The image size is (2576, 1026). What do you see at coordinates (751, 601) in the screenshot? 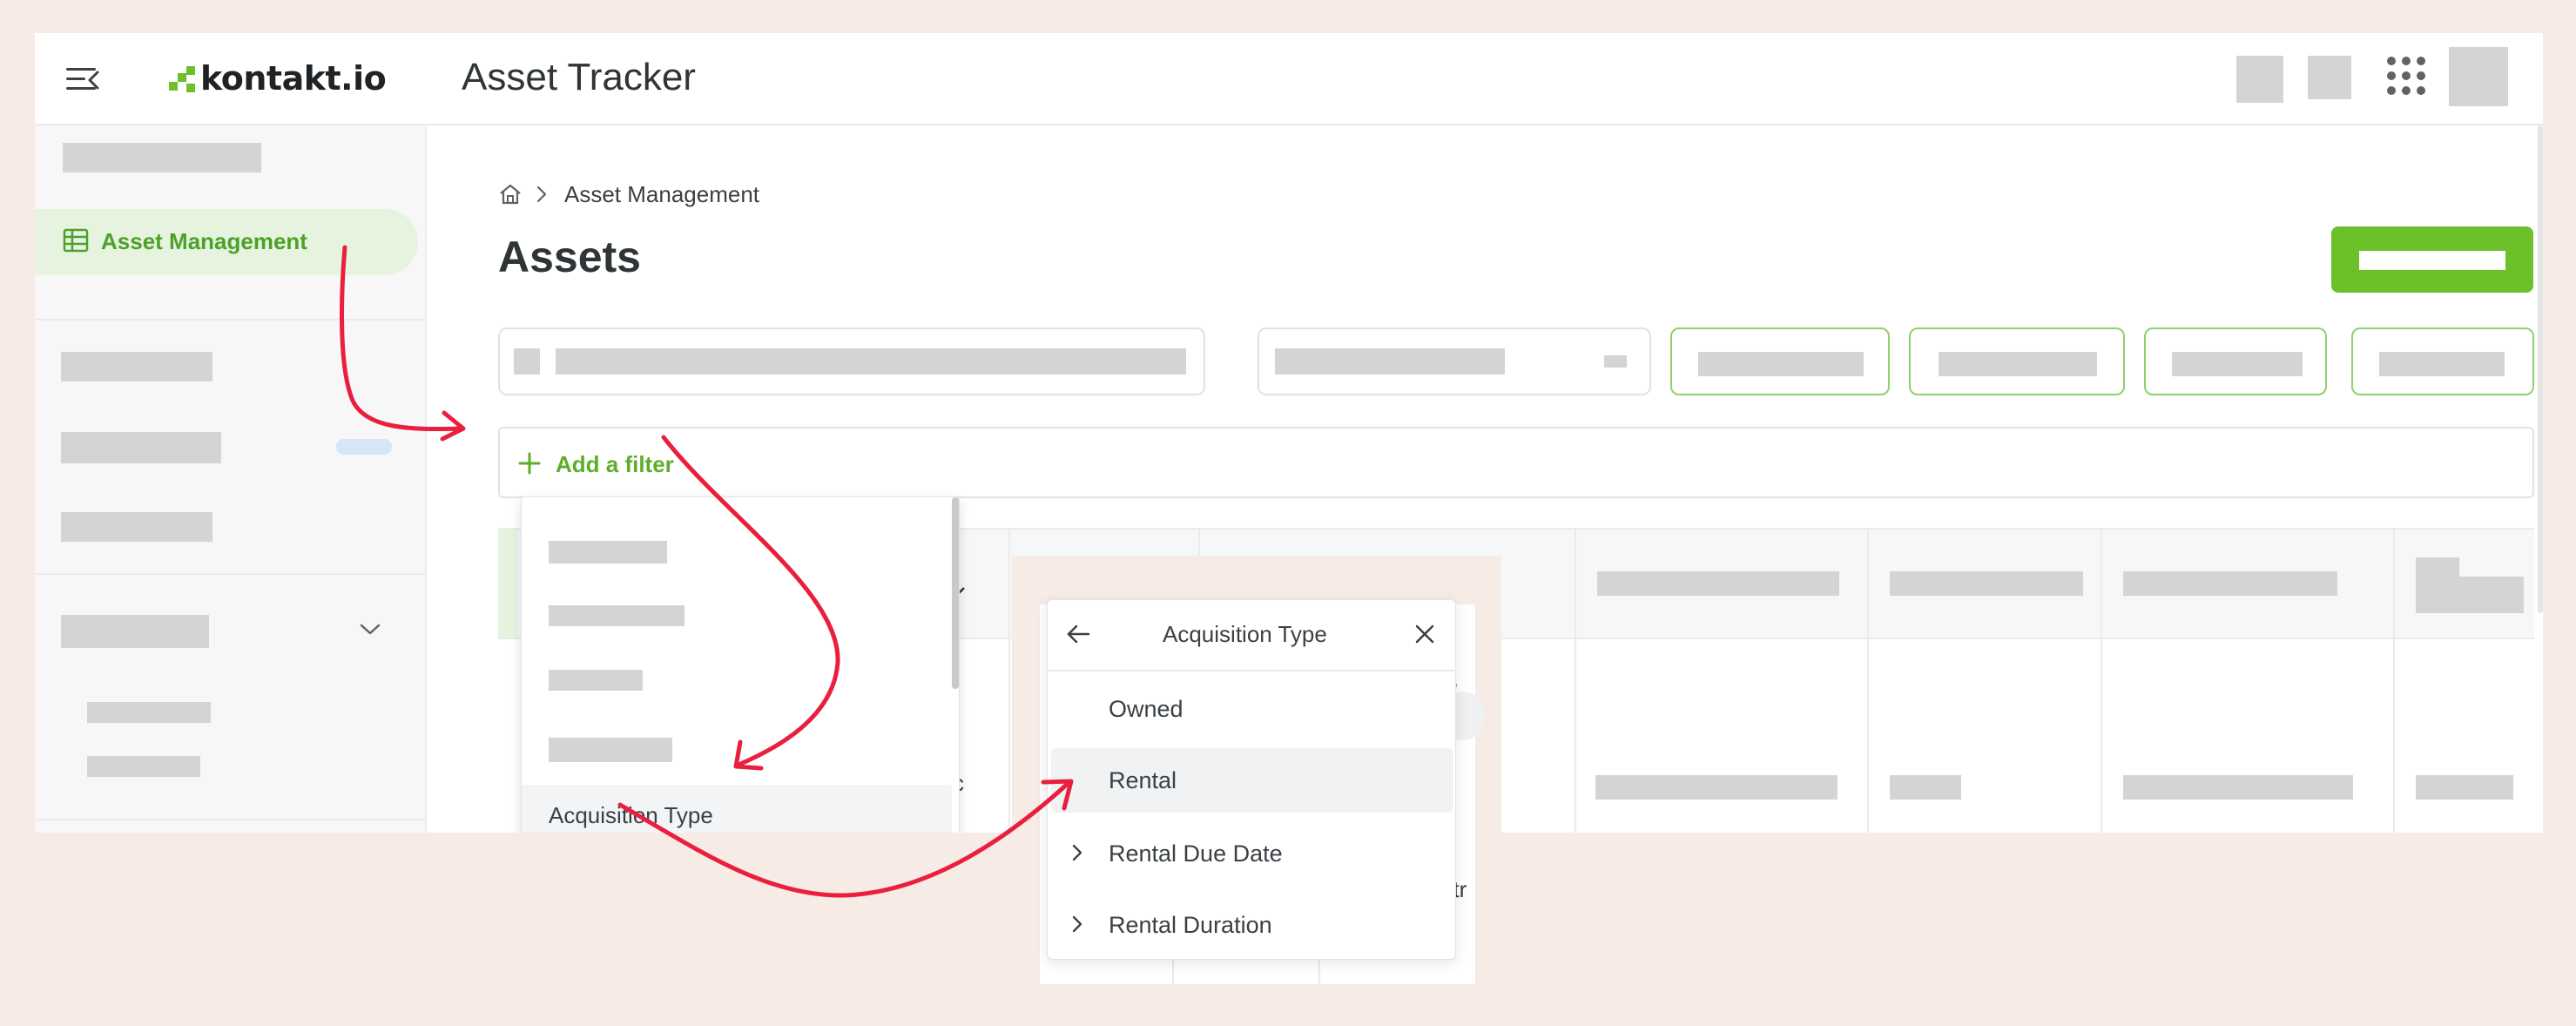
I see `arrow-filter-to-acquisition` at bounding box center [751, 601].